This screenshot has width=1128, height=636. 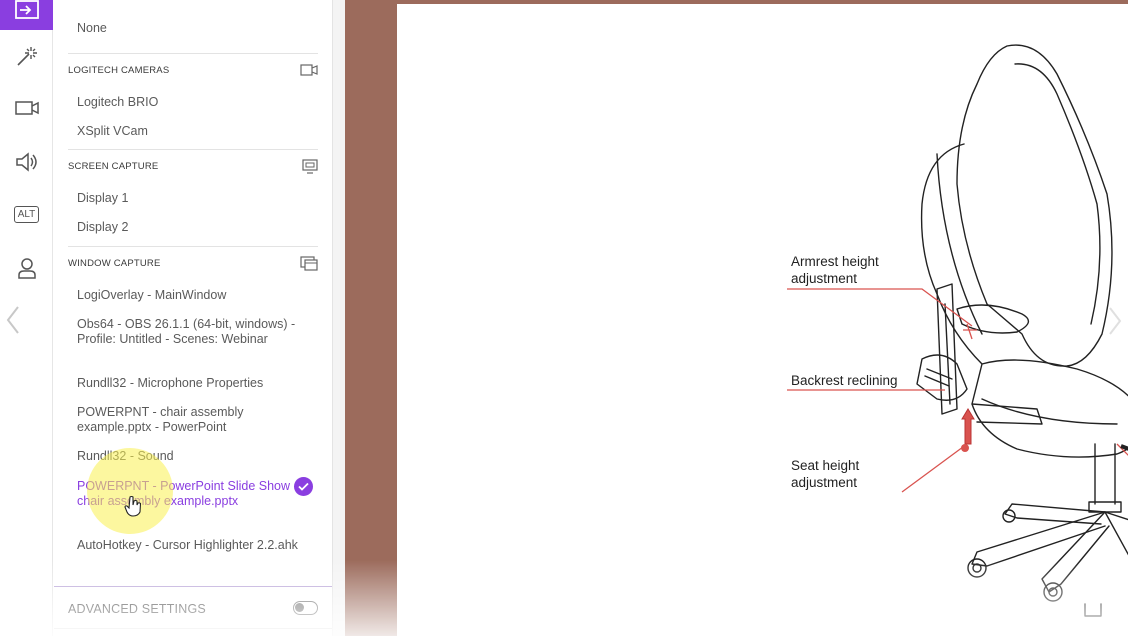 What do you see at coordinates (192, 198) in the screenshot?
I see `source-display-1: Display 1` at bounding box center [192, 198].